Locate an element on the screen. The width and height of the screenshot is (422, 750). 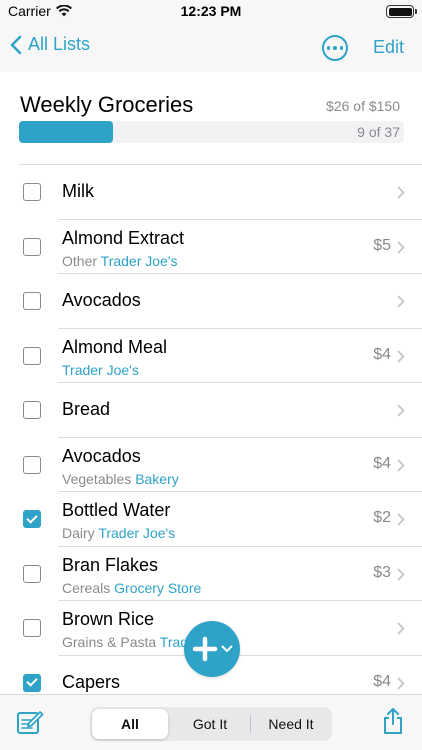
share-icon is located at coordinates (393, 721).